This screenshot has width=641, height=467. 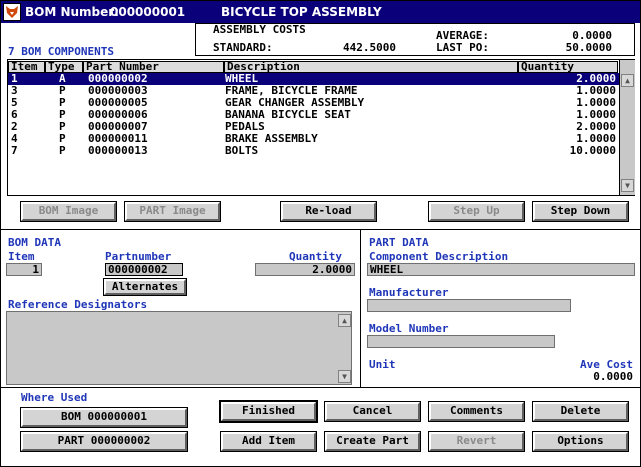 What do you see at coordinates (627, 127) in the screenshot?
I see `grid-scrollbar: ▲ ▼` at bounding box center [627, 127].